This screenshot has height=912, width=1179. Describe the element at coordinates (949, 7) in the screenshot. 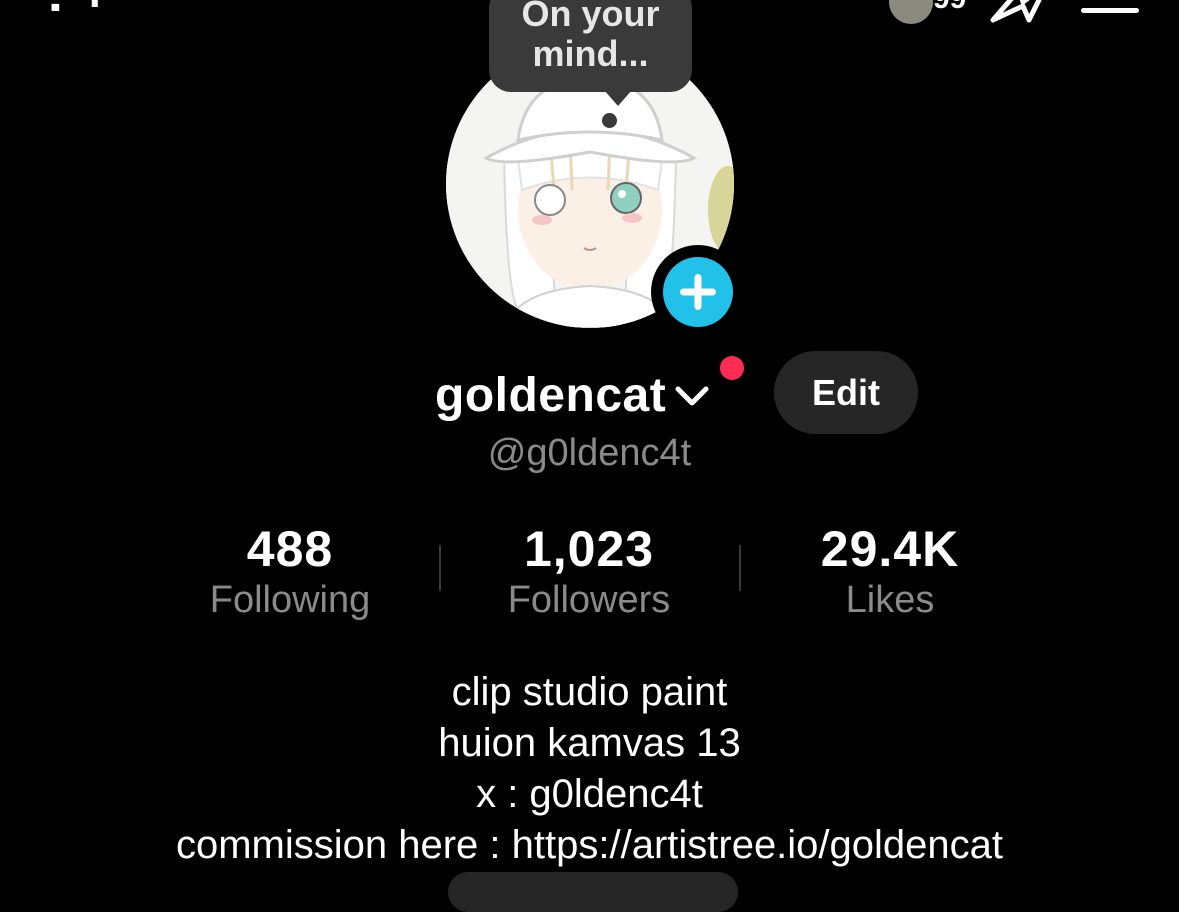

I see `story-count: 99` at that location.